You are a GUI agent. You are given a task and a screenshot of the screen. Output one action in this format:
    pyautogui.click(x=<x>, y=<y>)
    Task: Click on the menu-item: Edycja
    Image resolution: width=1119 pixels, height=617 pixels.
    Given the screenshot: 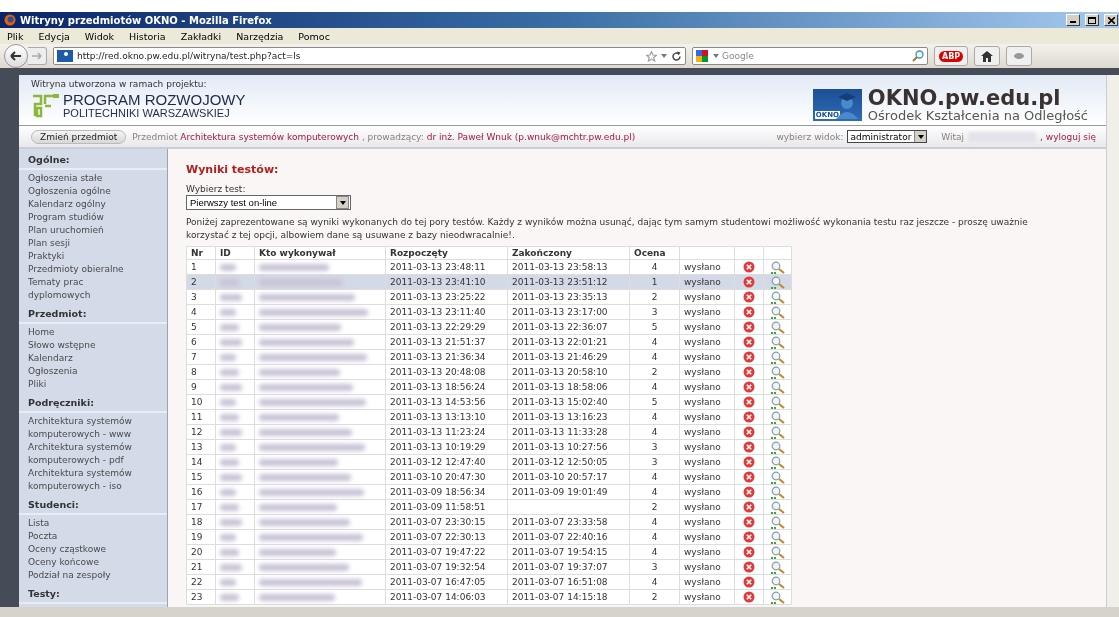 What is the action you would take?
    pyautogui.click(x=54, y=36)
    